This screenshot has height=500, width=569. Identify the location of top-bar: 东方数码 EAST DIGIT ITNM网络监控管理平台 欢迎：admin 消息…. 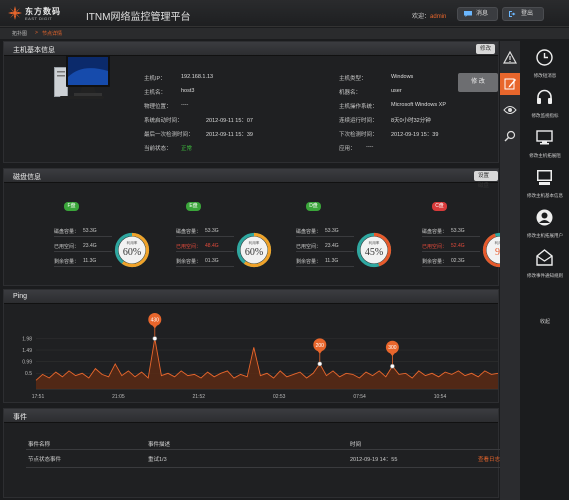
(284, 13).